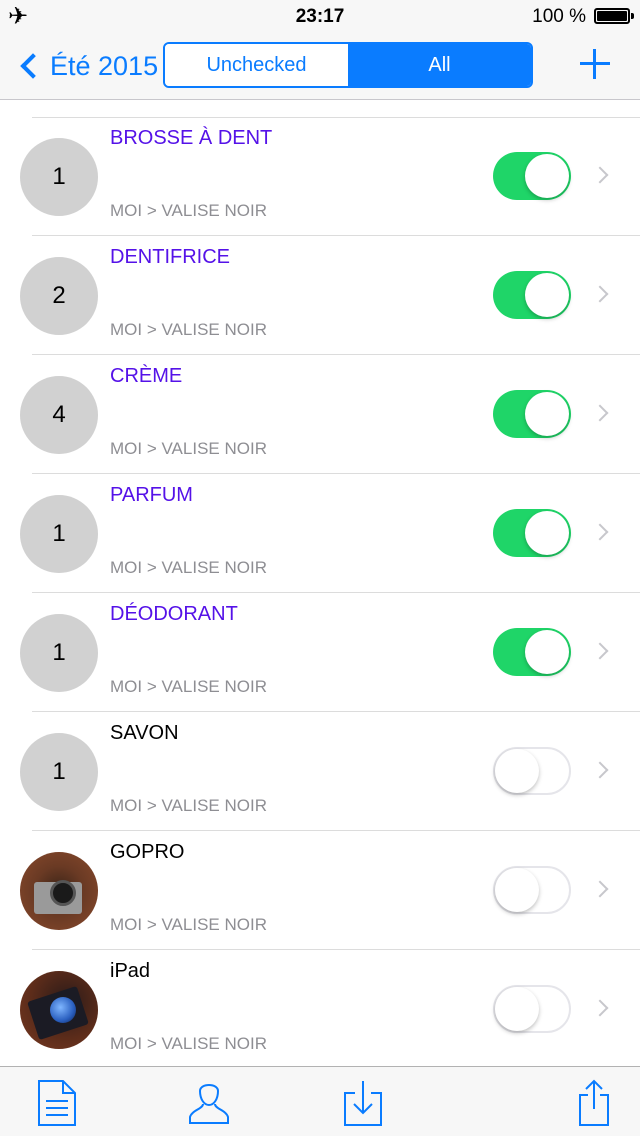 The width and height of the screenshot is (640, 1136). Describe the element at coordinates (330, 295) in the screenshot. I see `list-item: 2 DENTIFRICE MOI > VALISE NOIR` at that location.